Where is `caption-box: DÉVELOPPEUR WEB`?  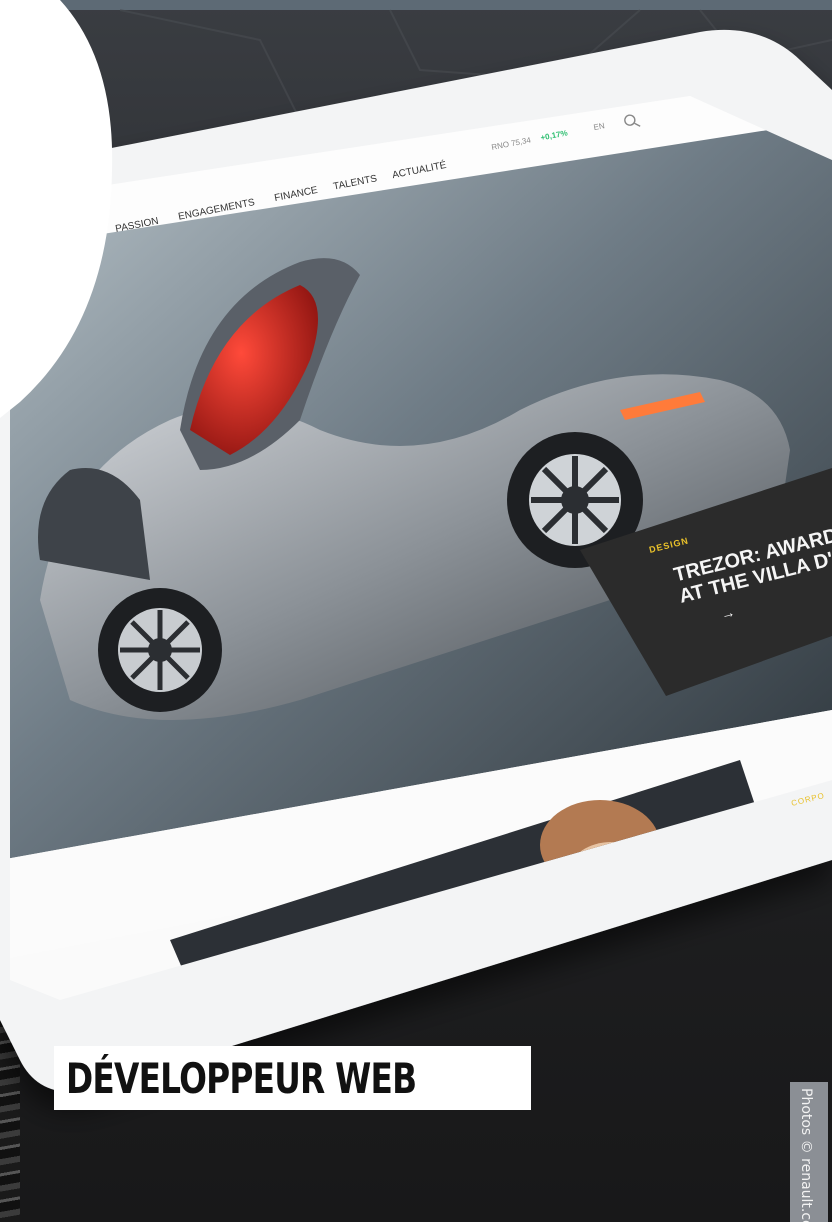
caption-box: DÉVELOPPEUR WEB is located at coordinates (293, 1078).